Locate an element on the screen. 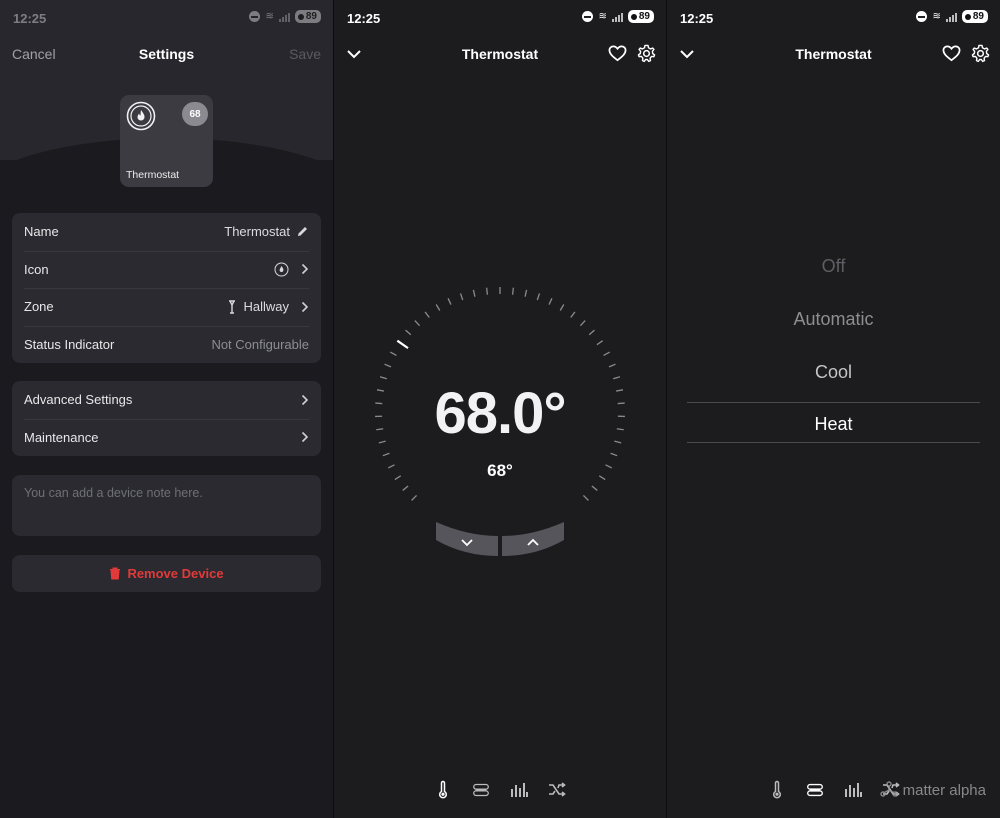  zone-value: Hallway is located at coordinates (266, 307).